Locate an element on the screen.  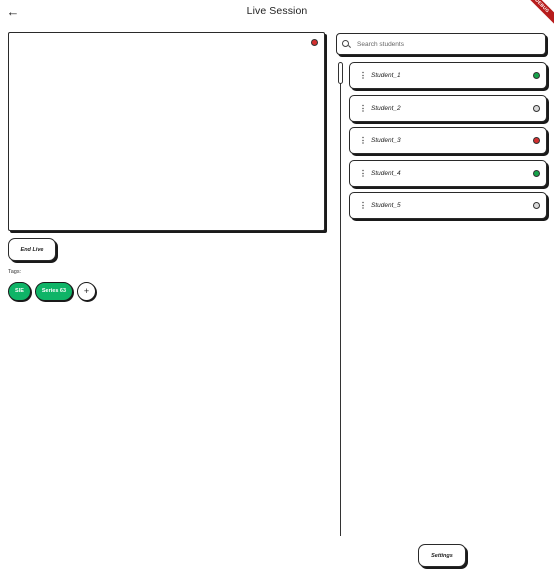
end-live-button: End Live is located at coordinates (32, 249).